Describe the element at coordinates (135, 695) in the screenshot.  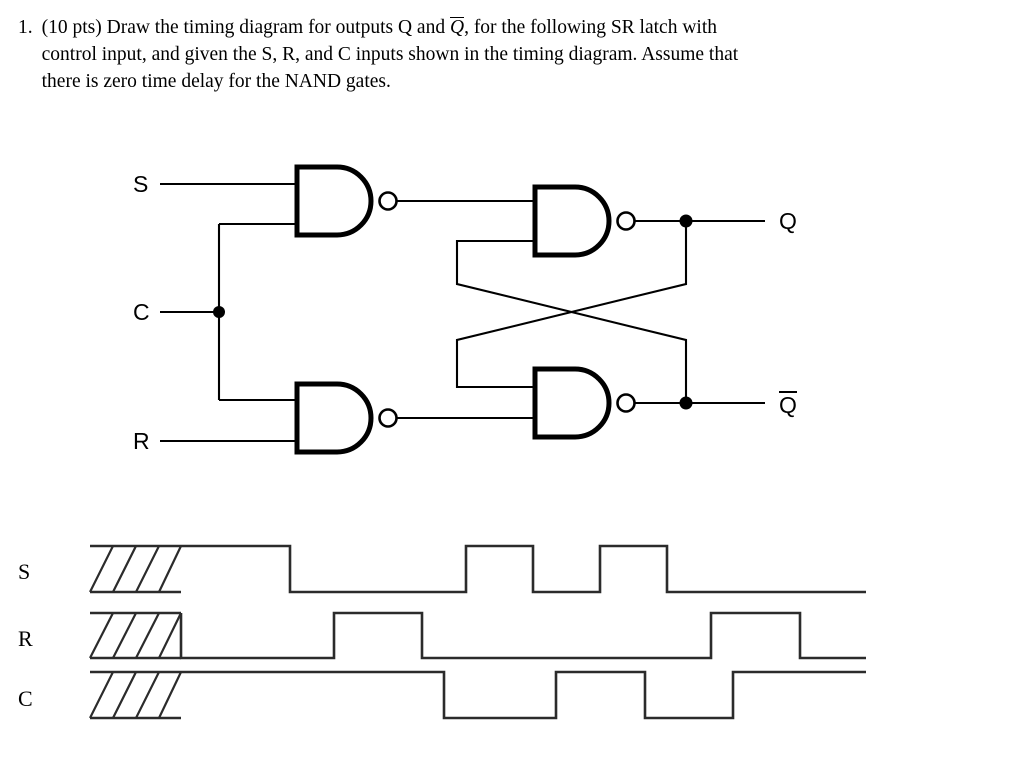
I see `dontcare-hatch-c` at that location.